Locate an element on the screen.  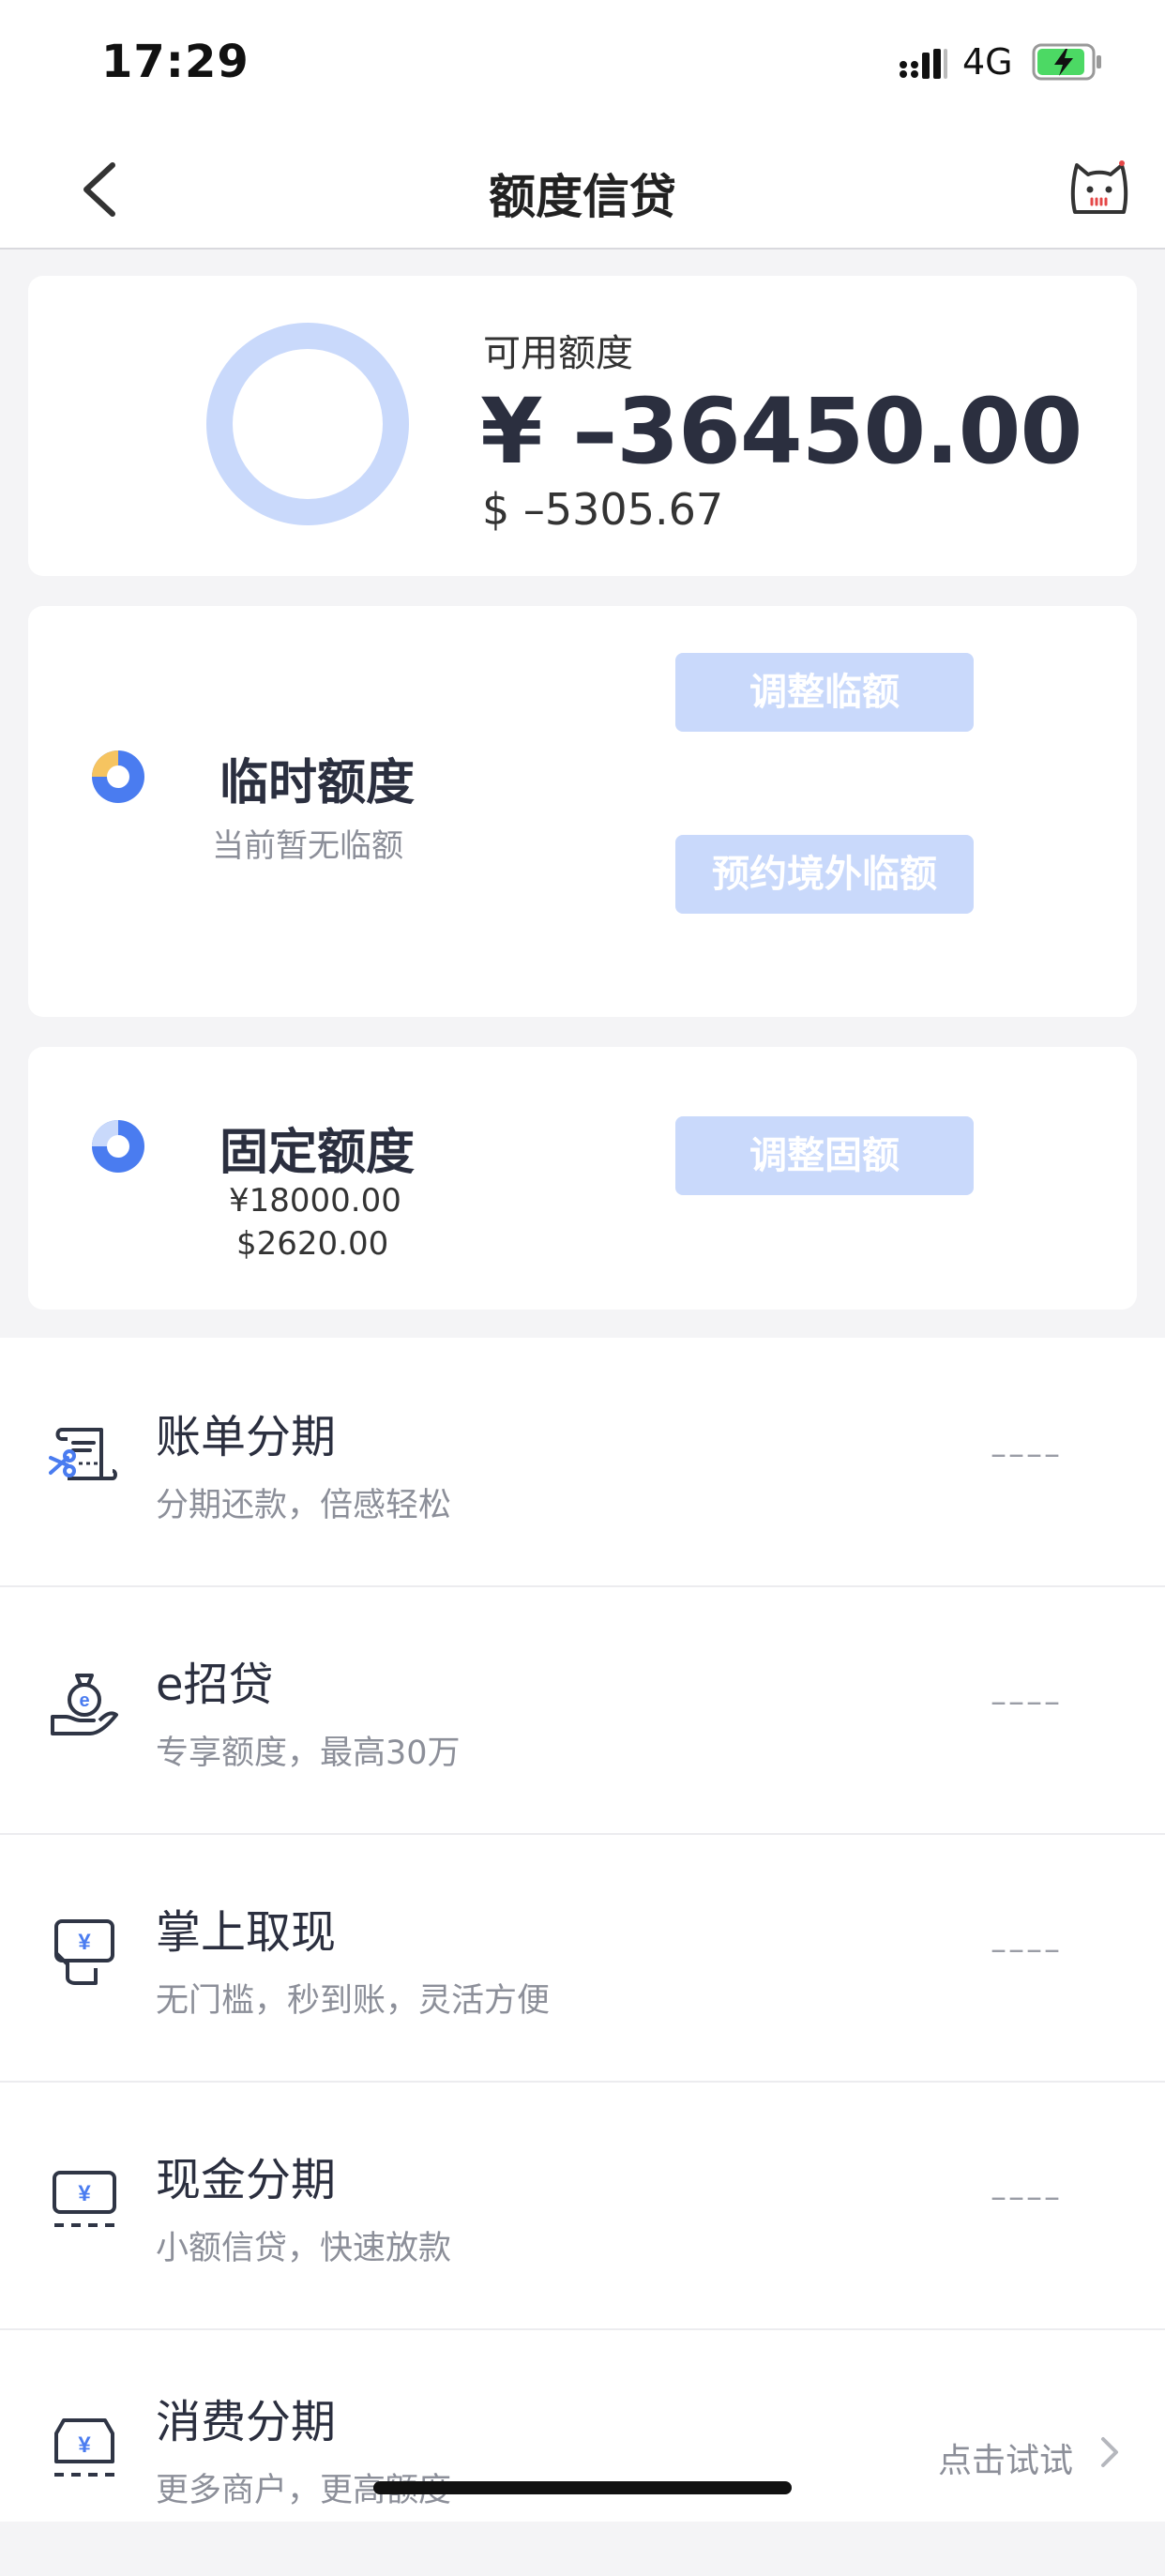
cash-withdraw-icon: ¥ is located at coordinates (84, 1952).